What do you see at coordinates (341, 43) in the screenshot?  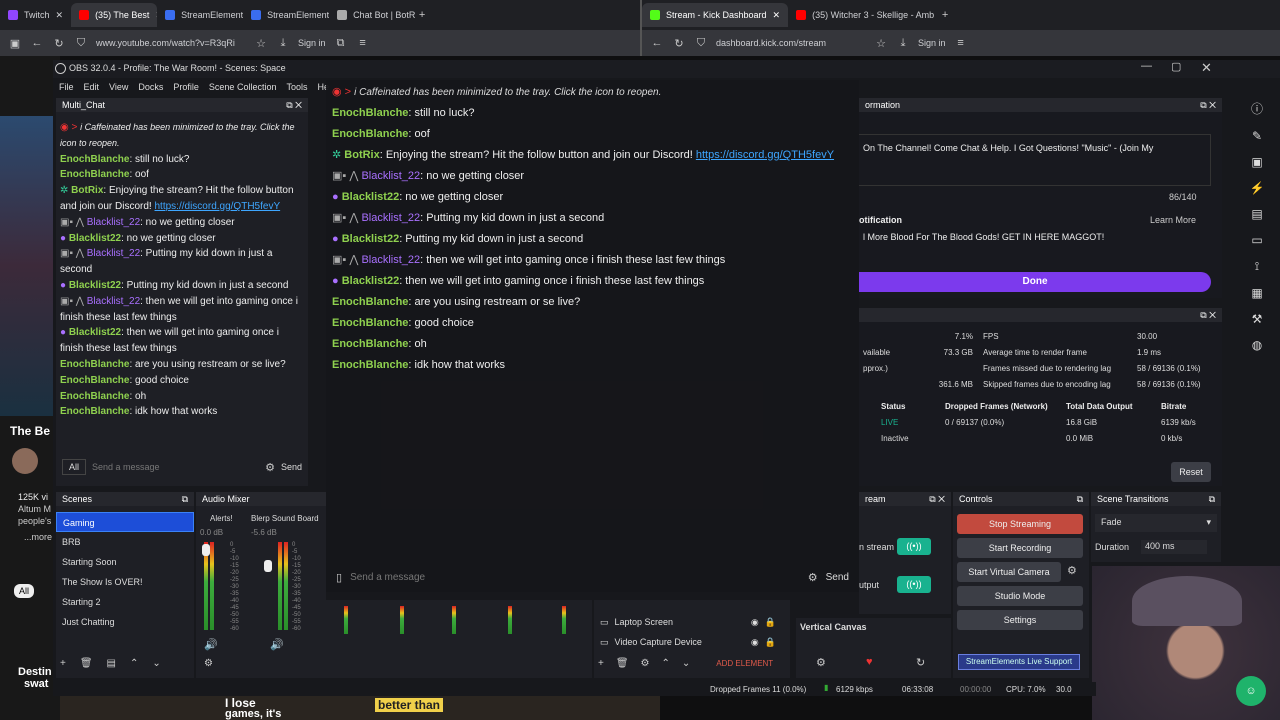 I see `extension-icon: ⧉` at bounding box center [341, 43].